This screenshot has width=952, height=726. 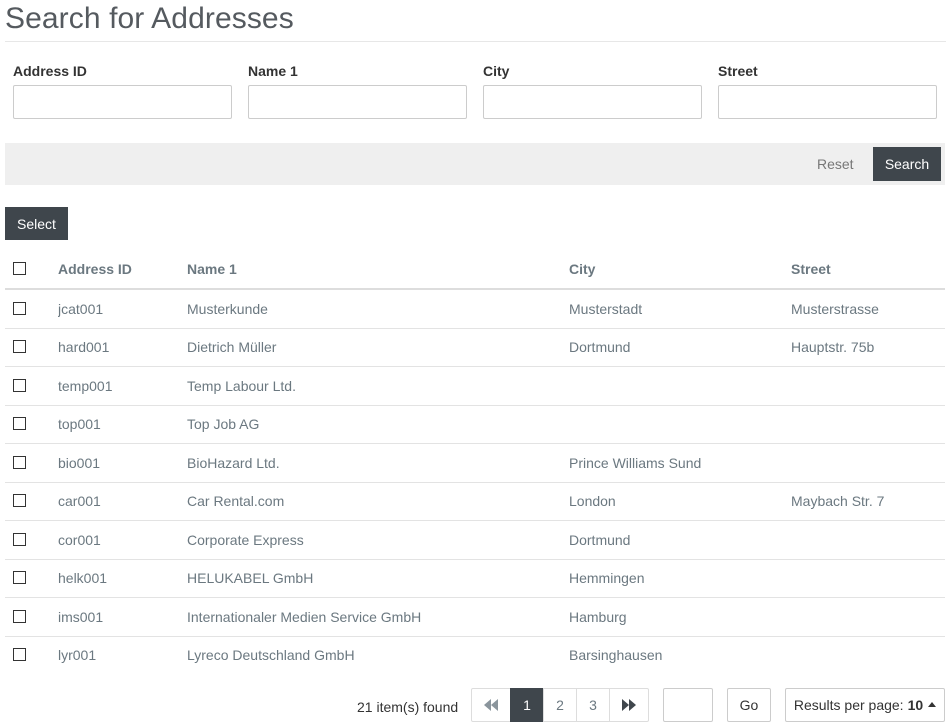 What do you see at coordinates (378, 424) in the screenshot?
I see `cell-name1: Top Job AG` at bounding box center [378, 424].